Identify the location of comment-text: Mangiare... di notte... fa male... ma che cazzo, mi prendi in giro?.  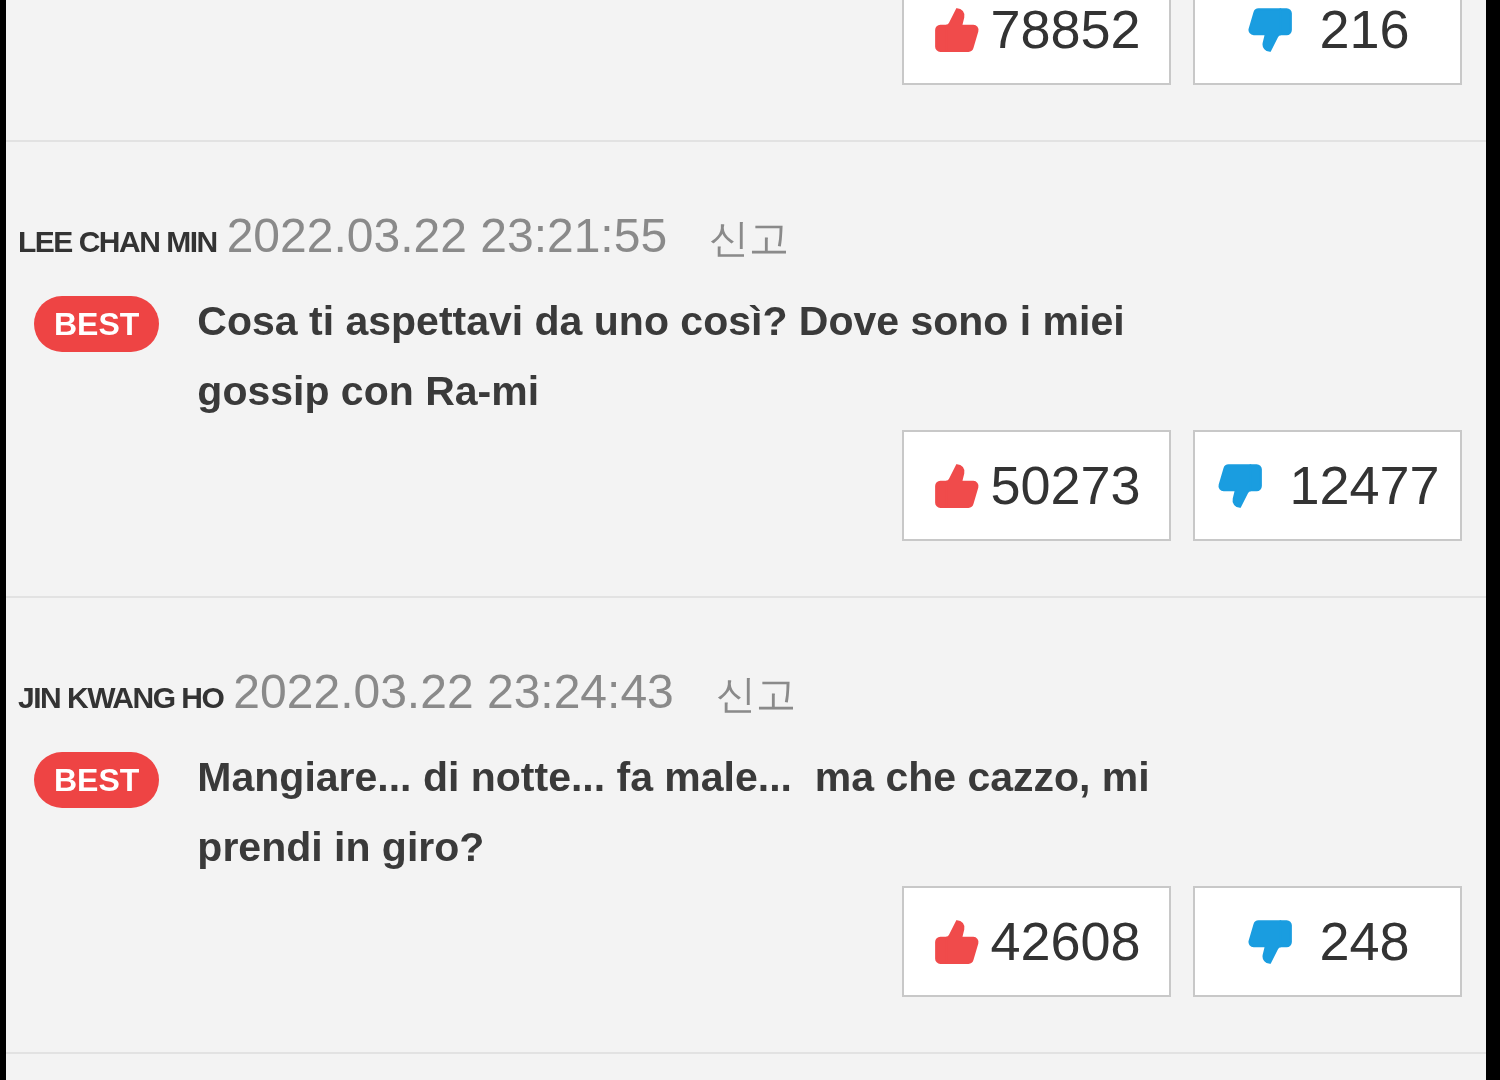
(674, 812).